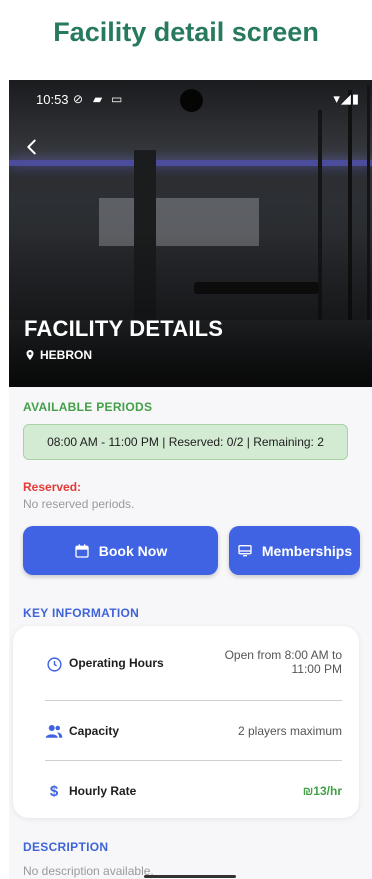 This screenshot has width=372, height=879. Describe the element at coordinates (283, 655) in the screenshot. I see `operating-hours-value-line1: Open from 8:00 AM to` at that location.